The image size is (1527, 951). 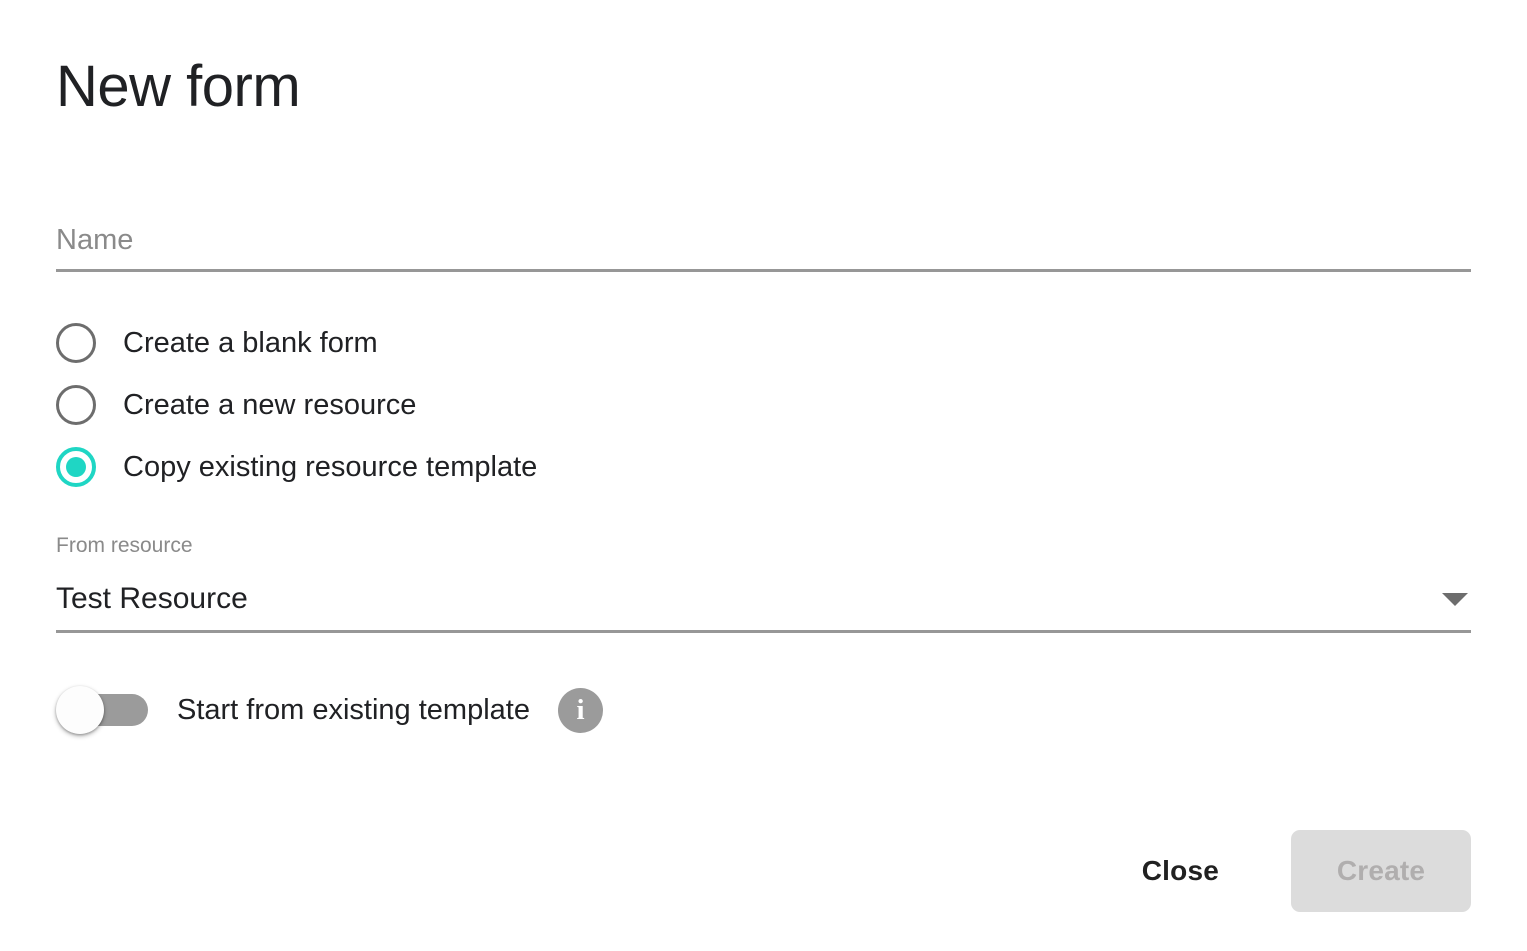 What do you see at coordinates (1180, 871) in the screenshot?
I see `close-button: Close` at bounding box center [1180, 871].